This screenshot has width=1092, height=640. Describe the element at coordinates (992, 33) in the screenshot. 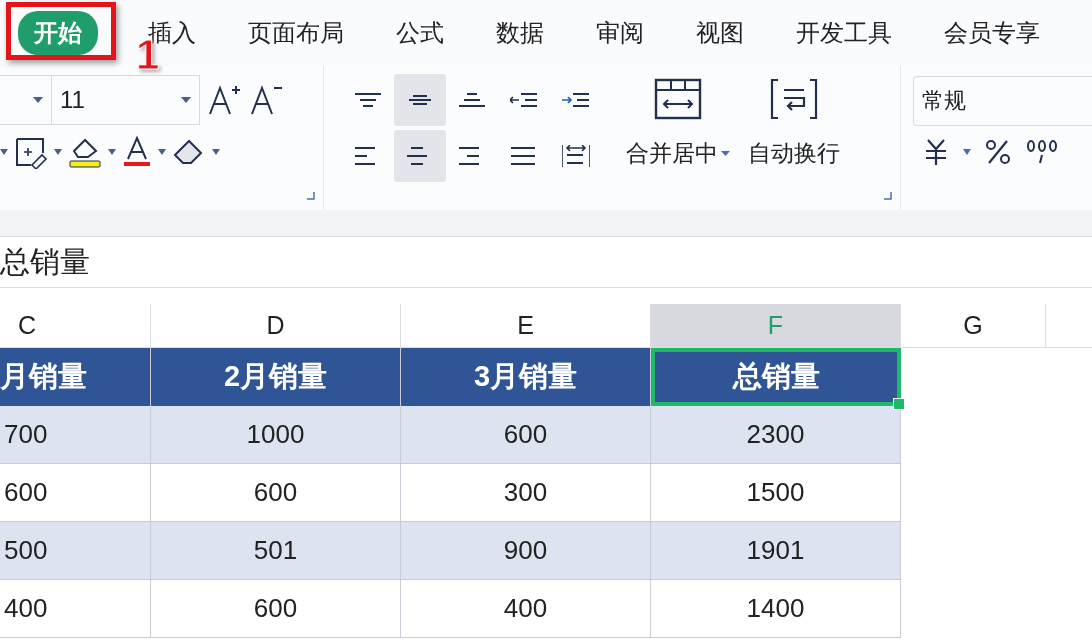

I see `ribbon-tab: 会员专享` at that location.